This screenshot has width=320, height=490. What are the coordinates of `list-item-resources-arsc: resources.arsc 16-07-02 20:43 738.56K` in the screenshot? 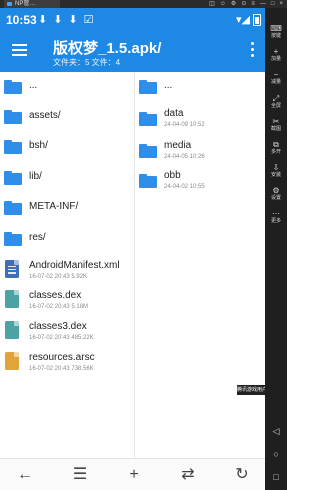 It's located at (67, 362).